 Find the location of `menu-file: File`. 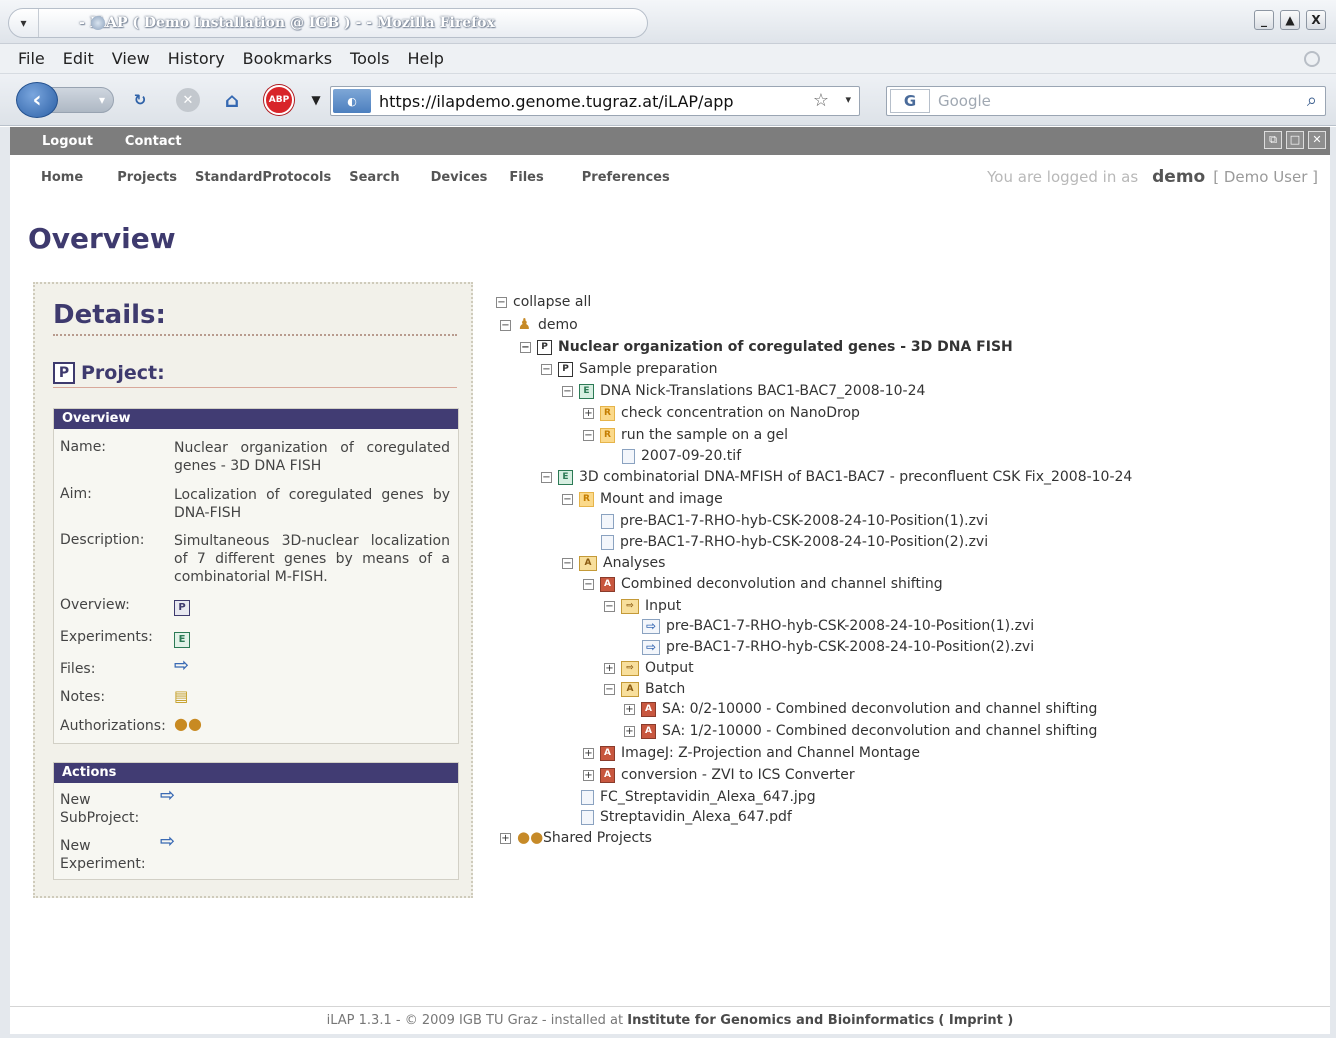

menu-file: File is located at coordinates (31, 58).